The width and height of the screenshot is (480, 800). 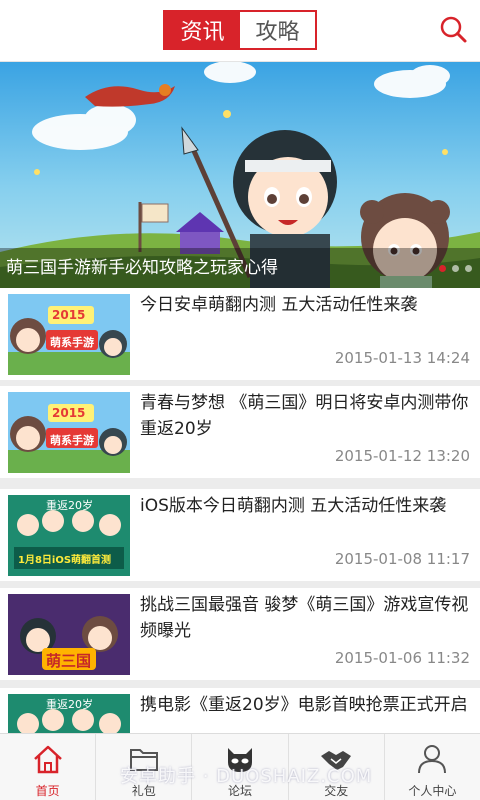 I want to click on carousel-indicator, so click(x=455, y=268).